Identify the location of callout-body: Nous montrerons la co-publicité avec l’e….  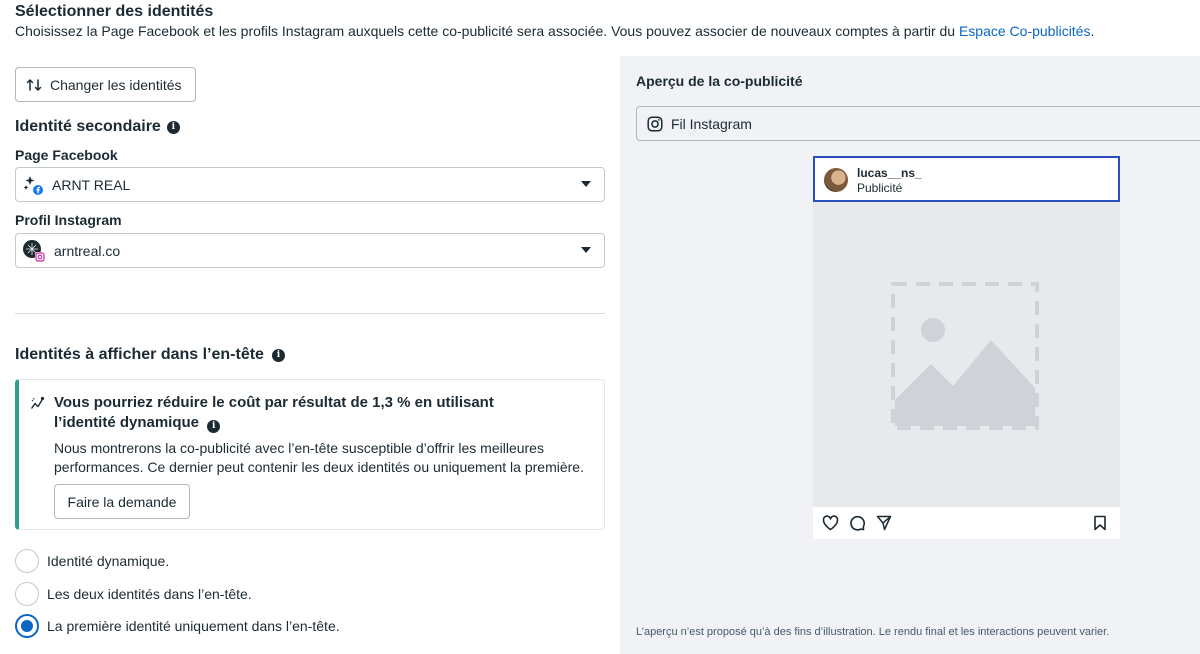
(319, 457).